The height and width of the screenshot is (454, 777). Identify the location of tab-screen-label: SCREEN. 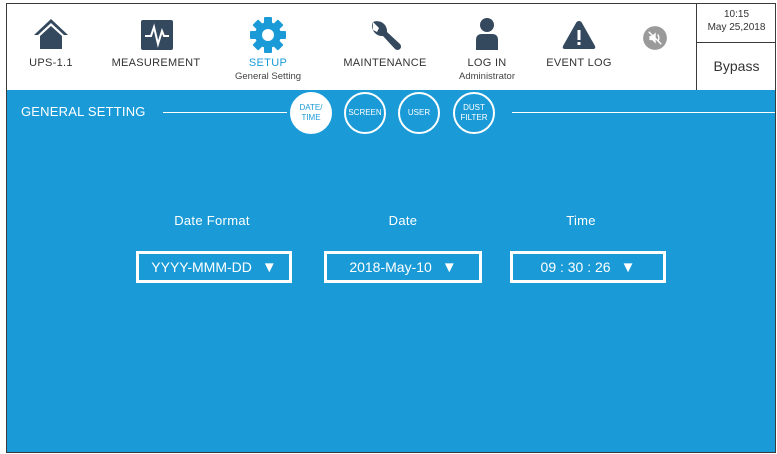
(365, 112).